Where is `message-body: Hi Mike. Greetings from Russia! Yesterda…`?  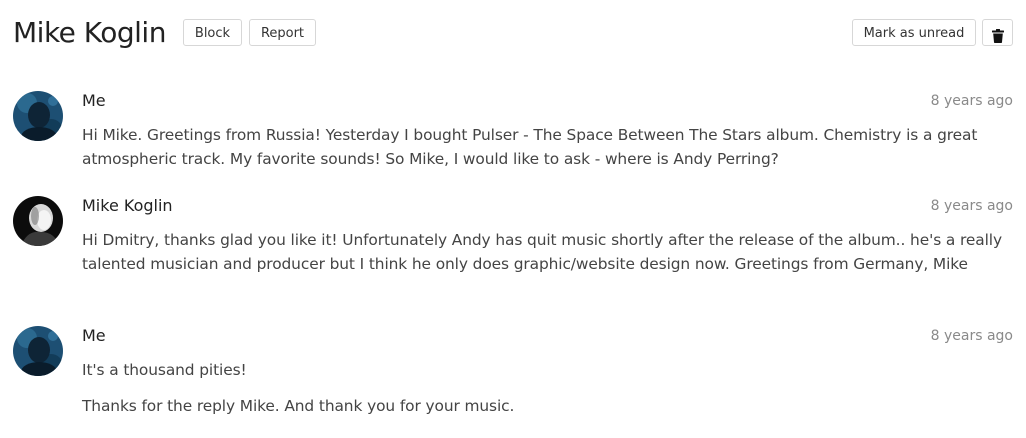 message-body: Hi Mike. Greetings from Russia! Yesterda… is located at coordinates (547, 153).